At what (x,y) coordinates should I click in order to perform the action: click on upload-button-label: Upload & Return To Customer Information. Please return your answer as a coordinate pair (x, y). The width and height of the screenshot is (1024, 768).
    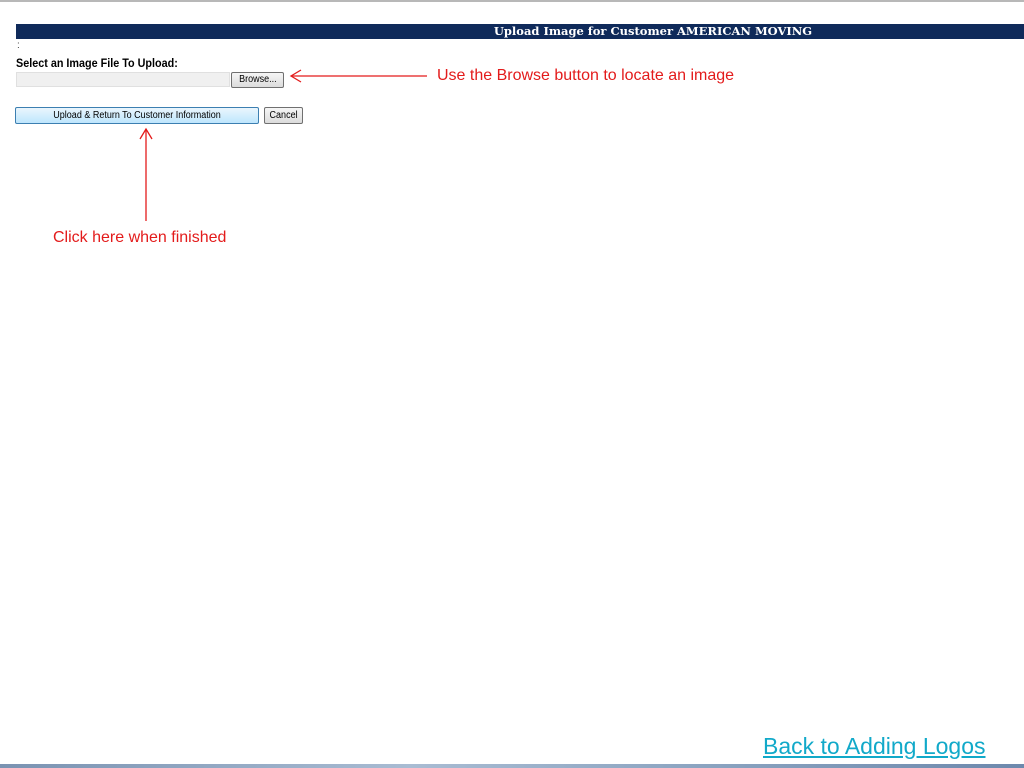
    Looking at the image, I should click on (137, 115).